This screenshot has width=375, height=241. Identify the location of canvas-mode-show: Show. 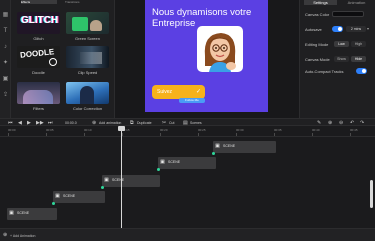
(341, 59).